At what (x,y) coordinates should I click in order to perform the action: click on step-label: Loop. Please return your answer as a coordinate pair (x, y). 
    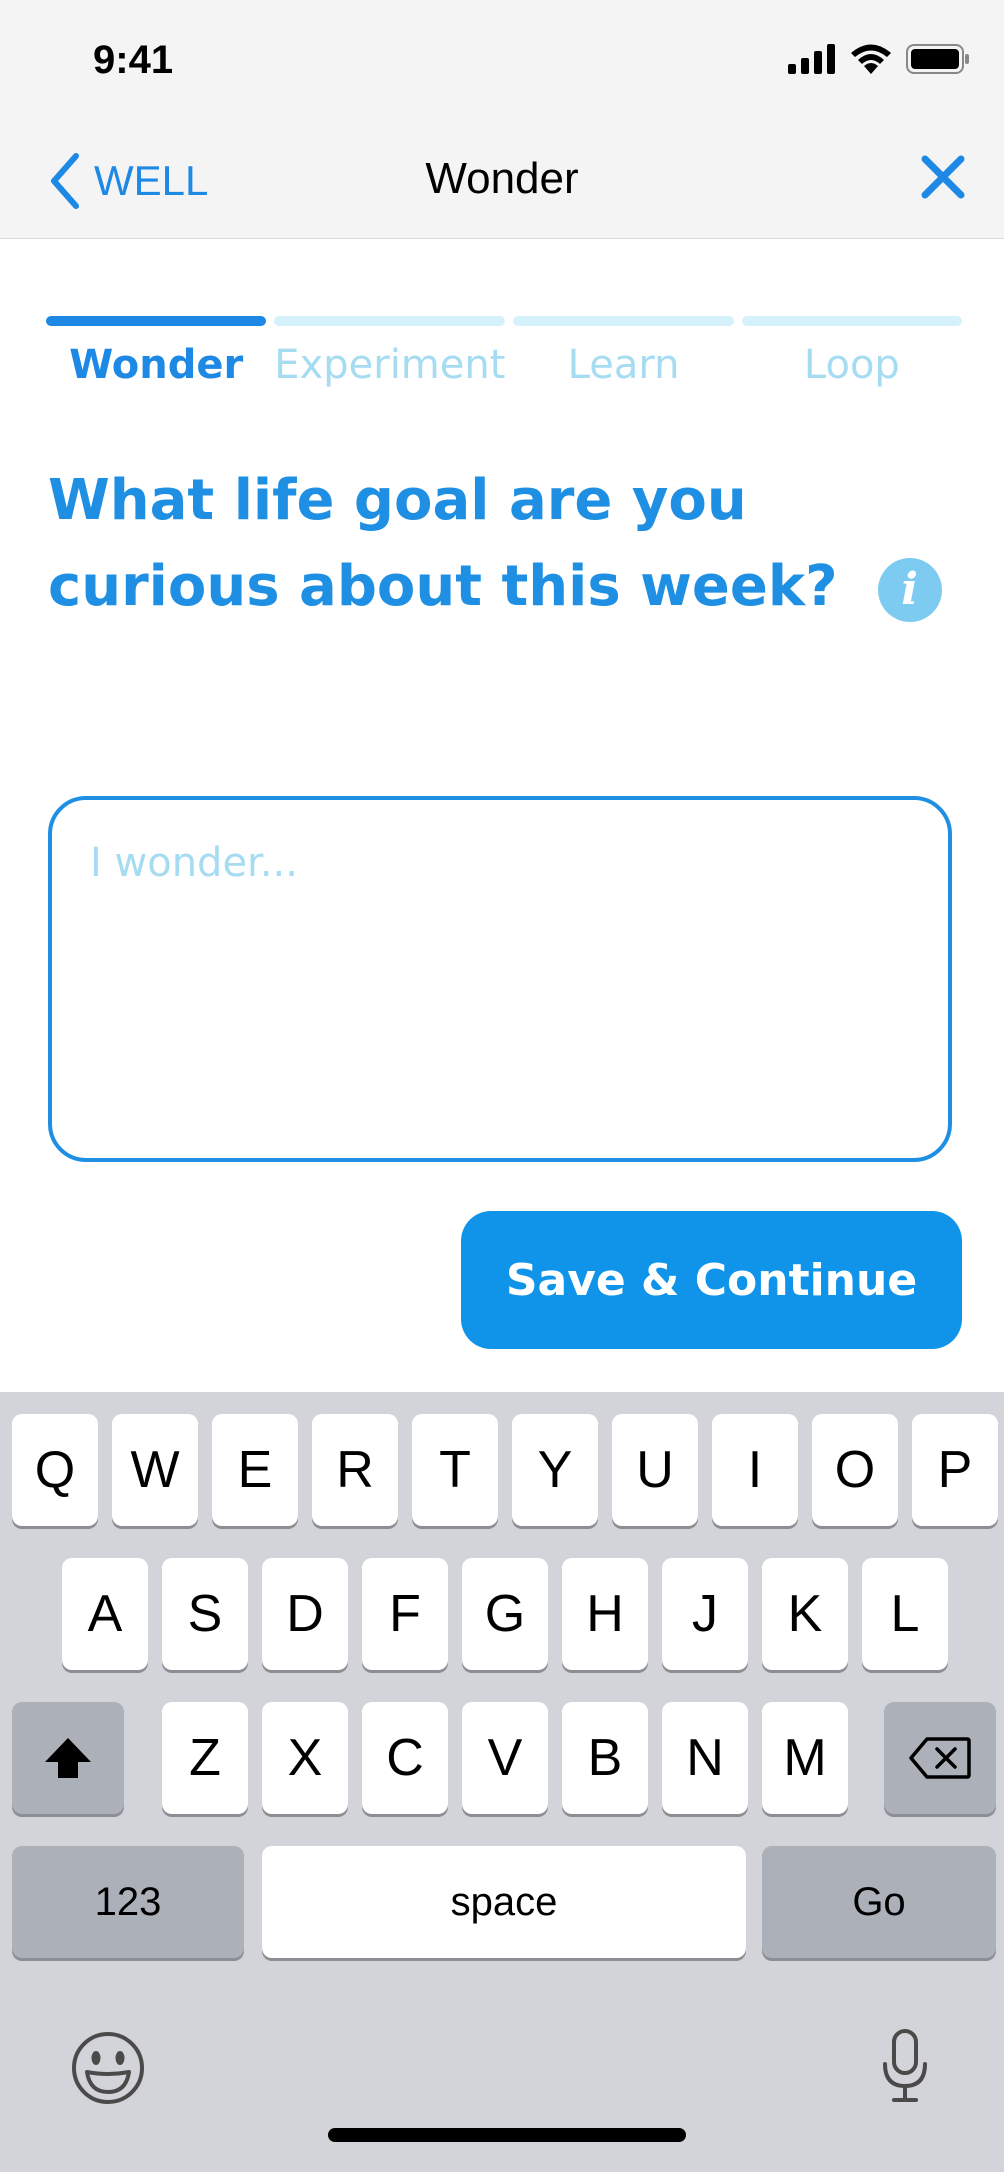
    Looking at the image, I should click on (851, 365).